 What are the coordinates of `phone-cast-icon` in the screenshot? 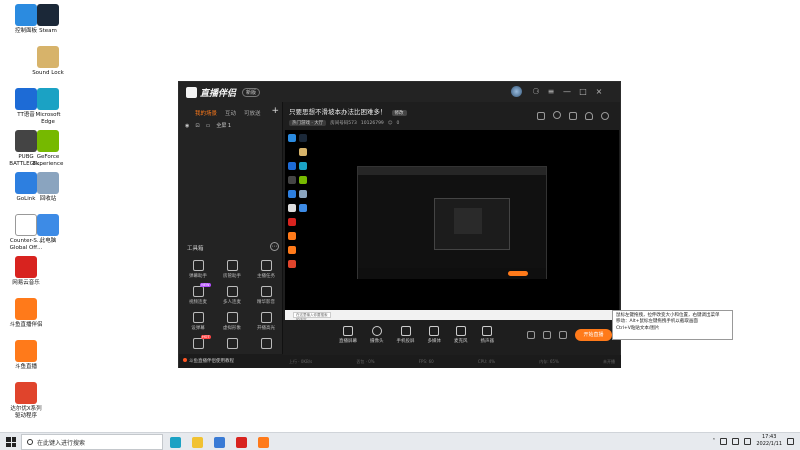 It's located at (405, 331).